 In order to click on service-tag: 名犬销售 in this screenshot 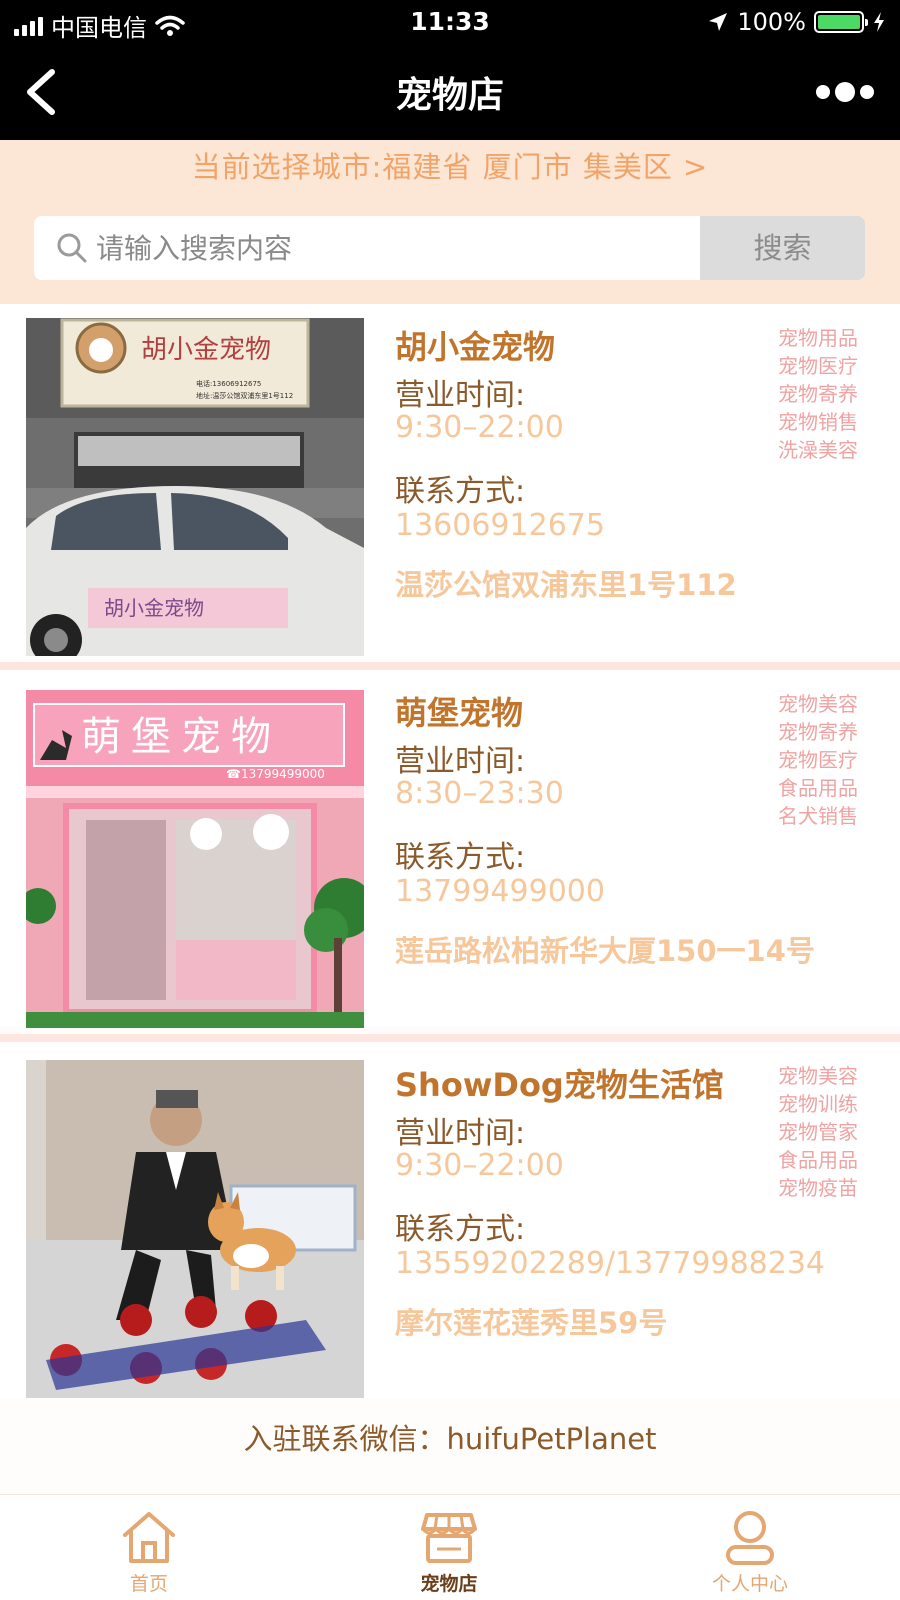, I will do `click(818, 816)`.